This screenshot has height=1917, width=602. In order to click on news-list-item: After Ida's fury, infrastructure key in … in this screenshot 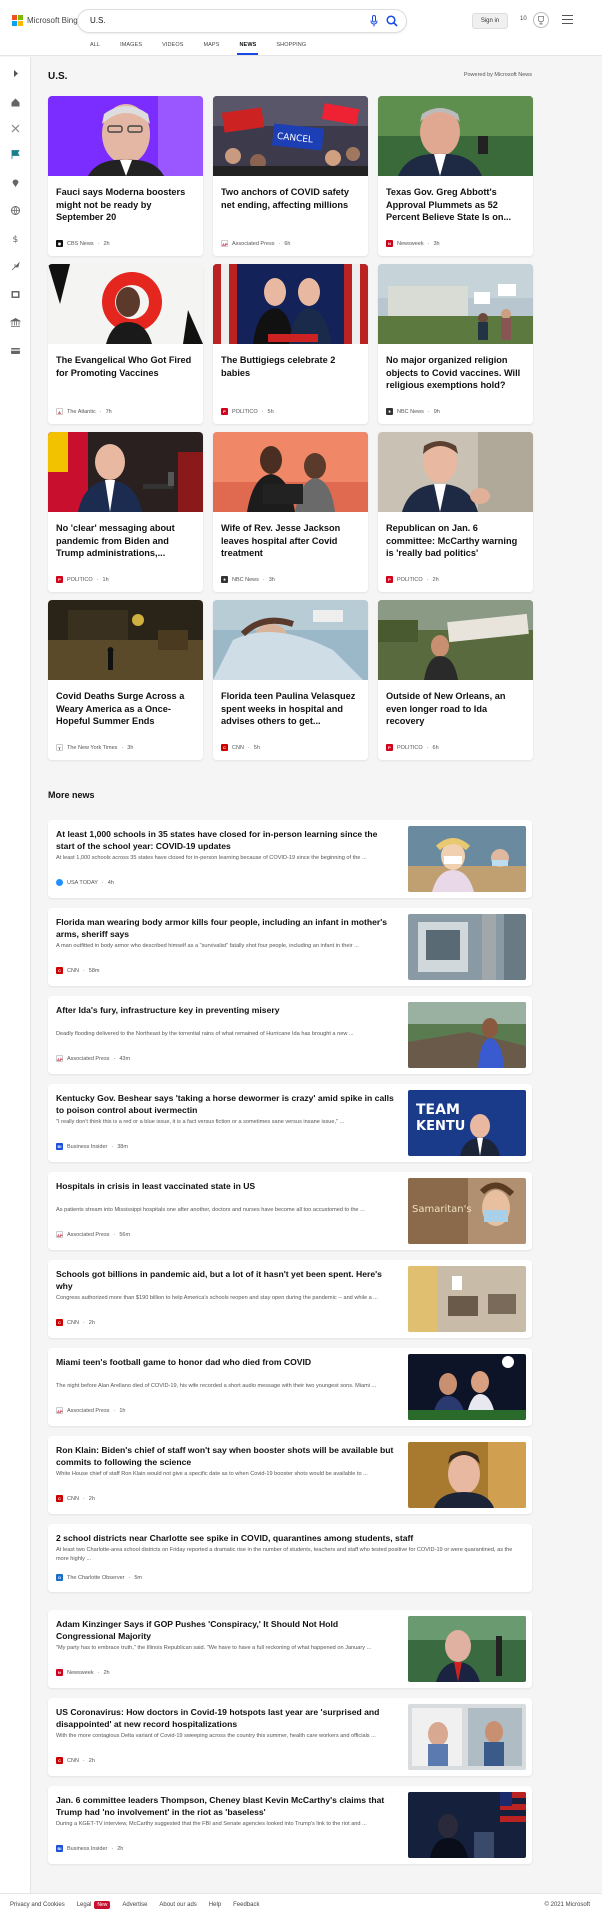, I will do `click(290, 1035)`.